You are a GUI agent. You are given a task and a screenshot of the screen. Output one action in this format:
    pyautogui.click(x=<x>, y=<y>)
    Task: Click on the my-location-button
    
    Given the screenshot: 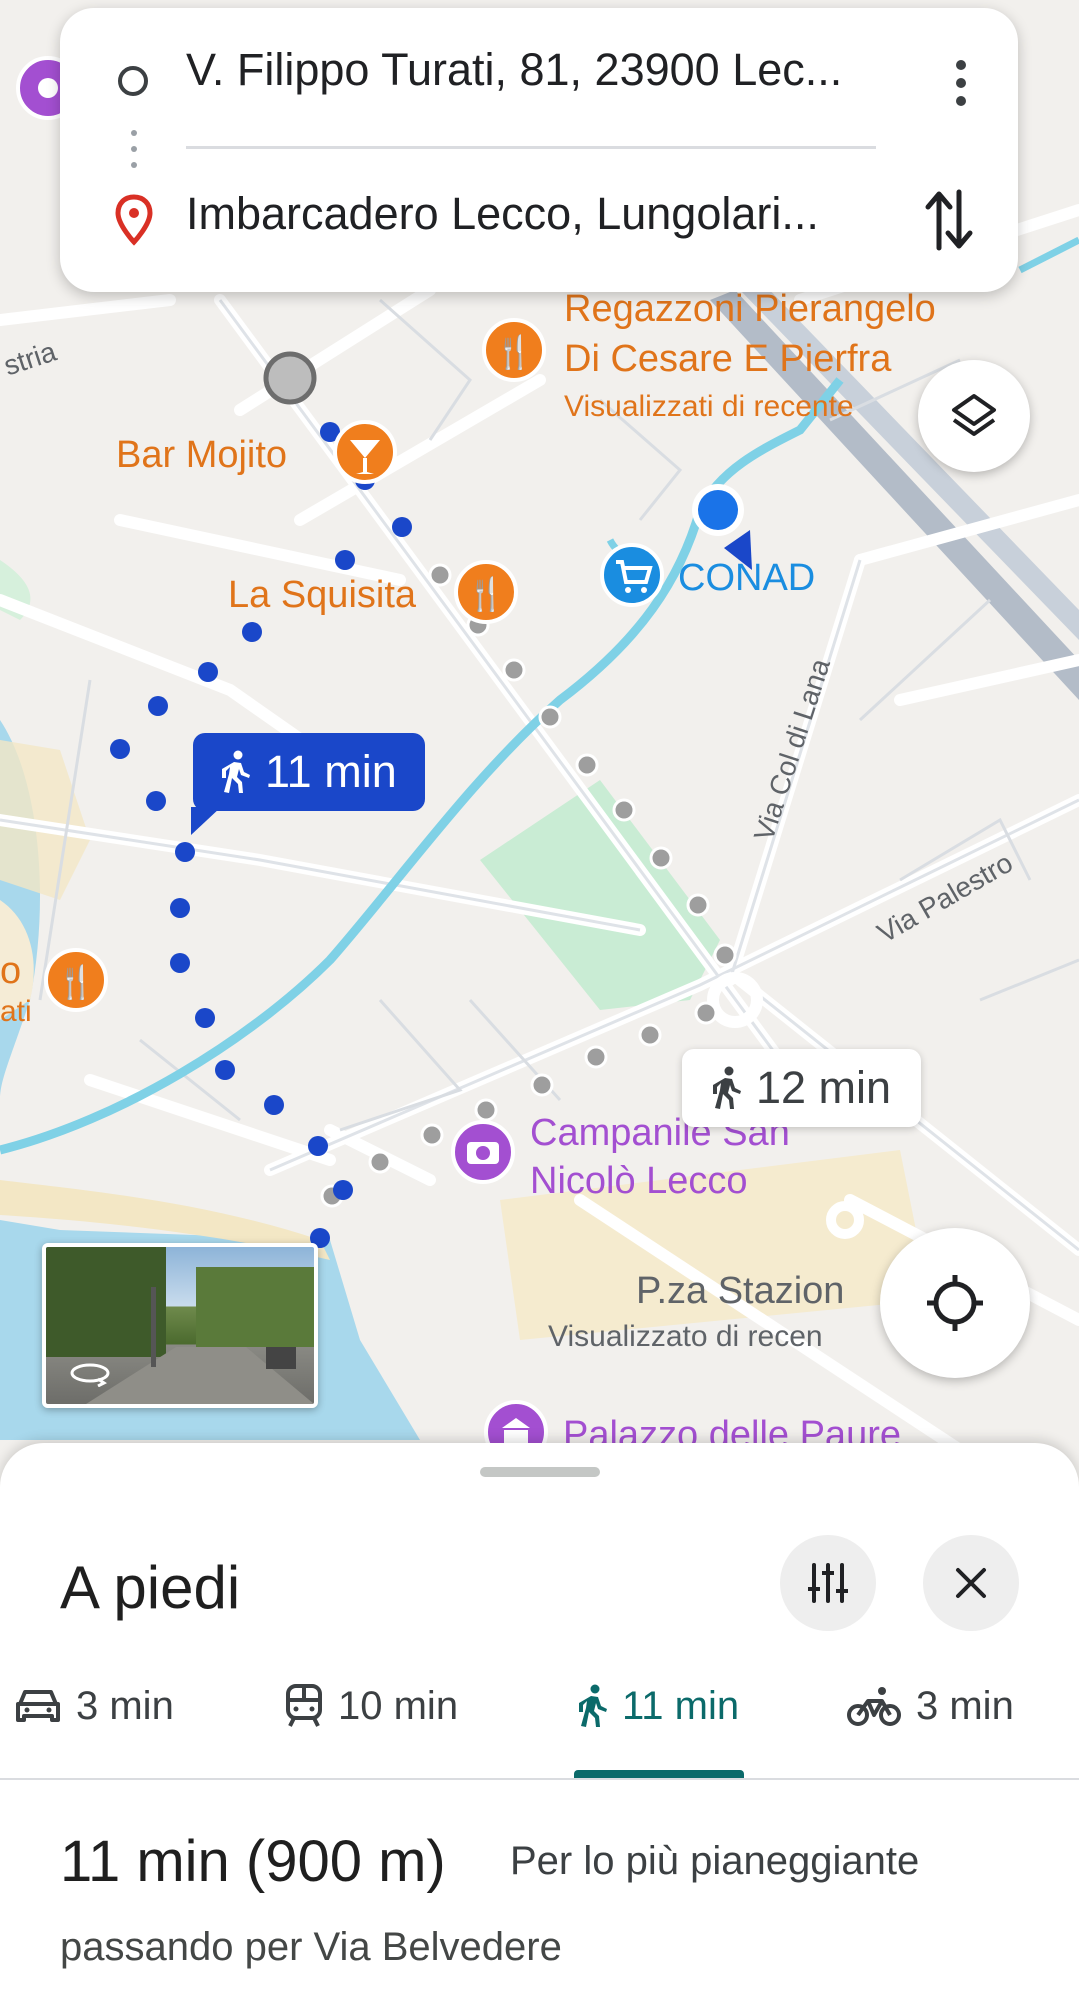 What is the action you would take?
    pyautogui.click(x=955, y=1303)
    